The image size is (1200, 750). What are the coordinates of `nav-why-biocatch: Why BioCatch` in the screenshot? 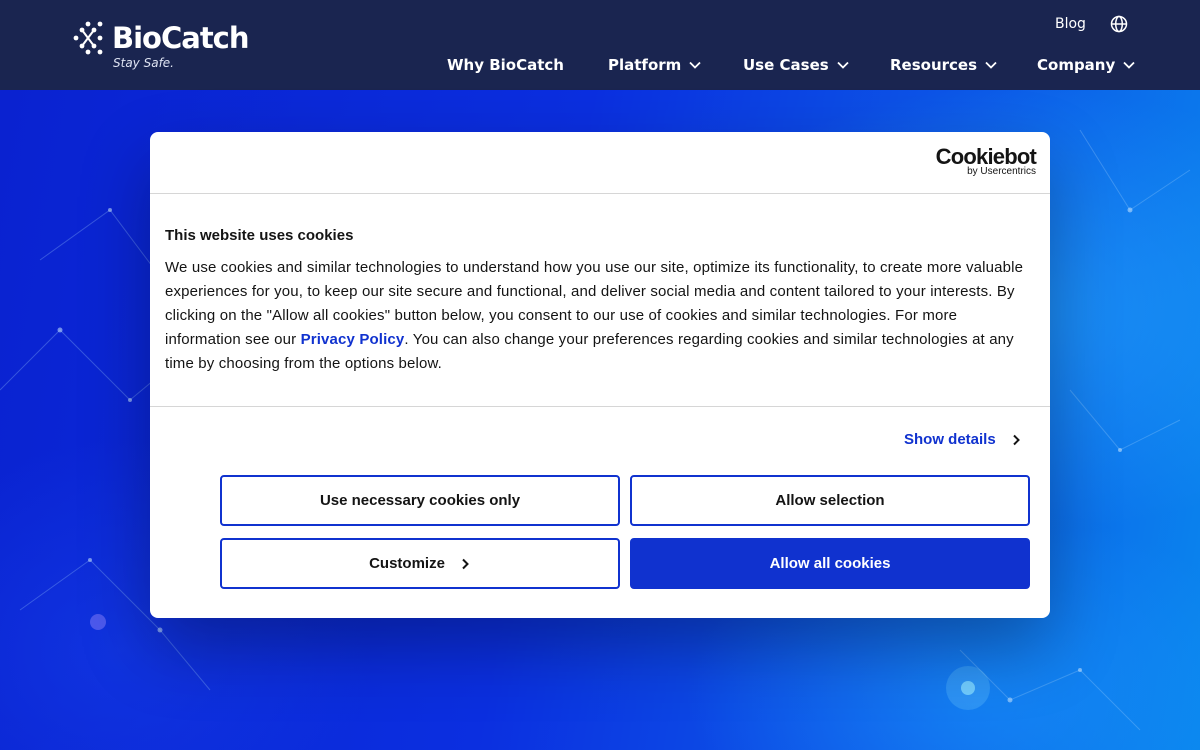 It's located at (505, 65).